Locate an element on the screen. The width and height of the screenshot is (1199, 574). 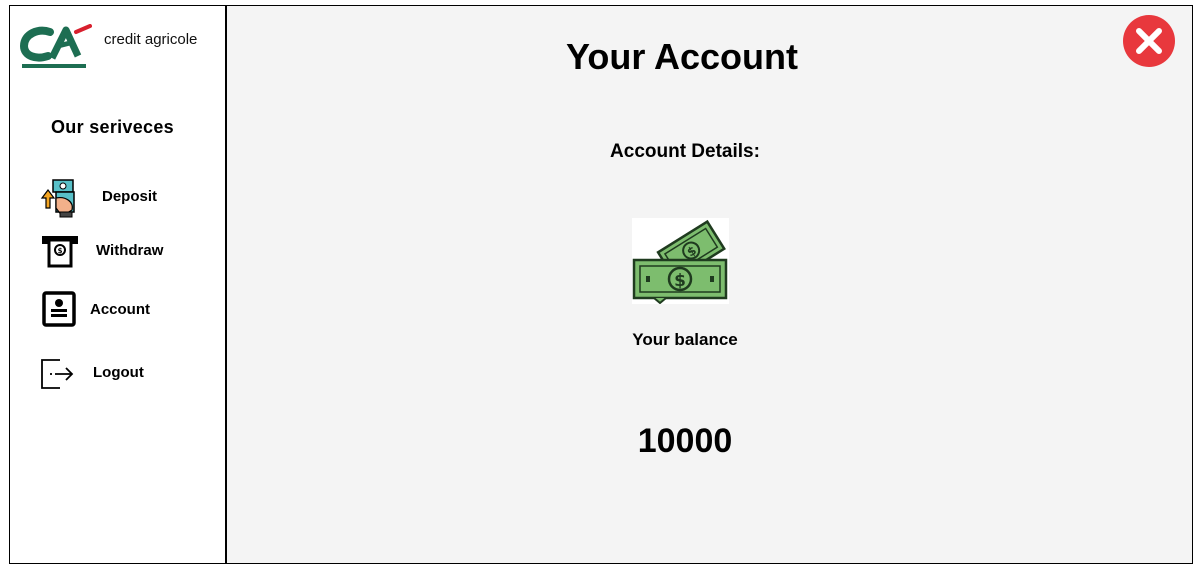
logout-icon is located at coordinates (57, 374).